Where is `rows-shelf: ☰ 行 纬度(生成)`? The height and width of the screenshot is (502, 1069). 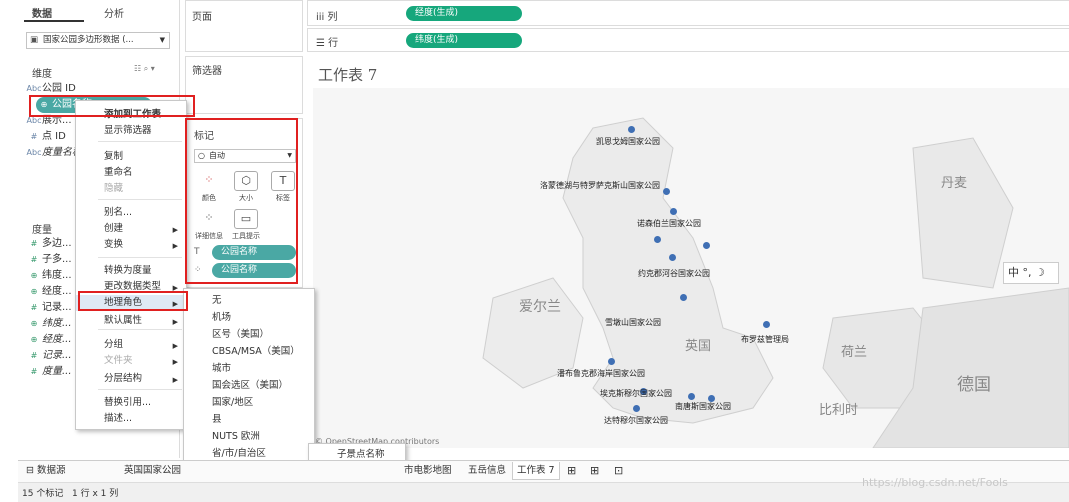 rows-shelf: ☰ 行 纬度(生成) is located at coordinates (688, 40).